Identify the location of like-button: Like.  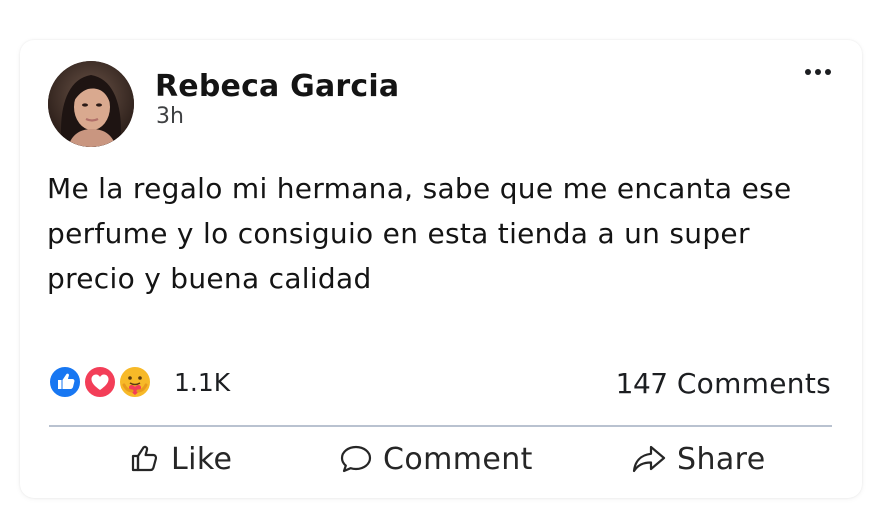
(180, 459).